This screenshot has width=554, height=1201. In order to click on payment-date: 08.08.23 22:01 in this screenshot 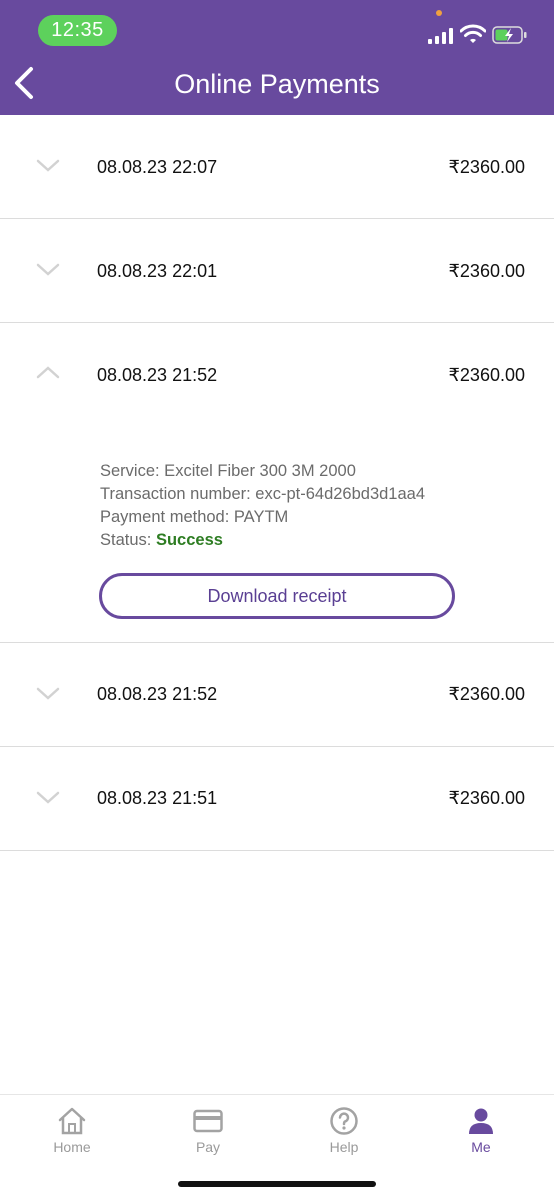, I will do `click(157, 271)`.